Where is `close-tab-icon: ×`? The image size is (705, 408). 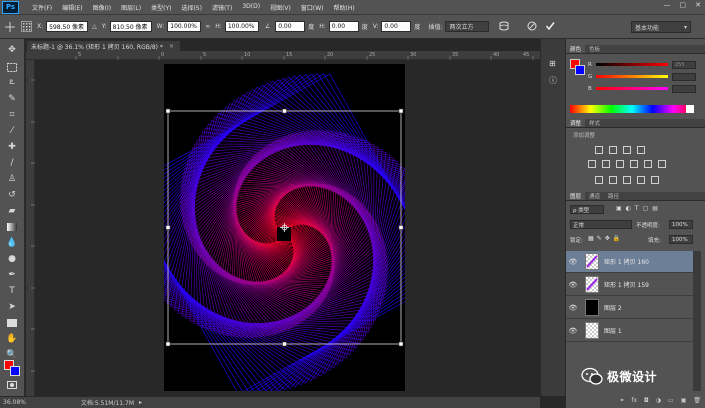 close-tab-icon: × is located at coordinates (171, 46).